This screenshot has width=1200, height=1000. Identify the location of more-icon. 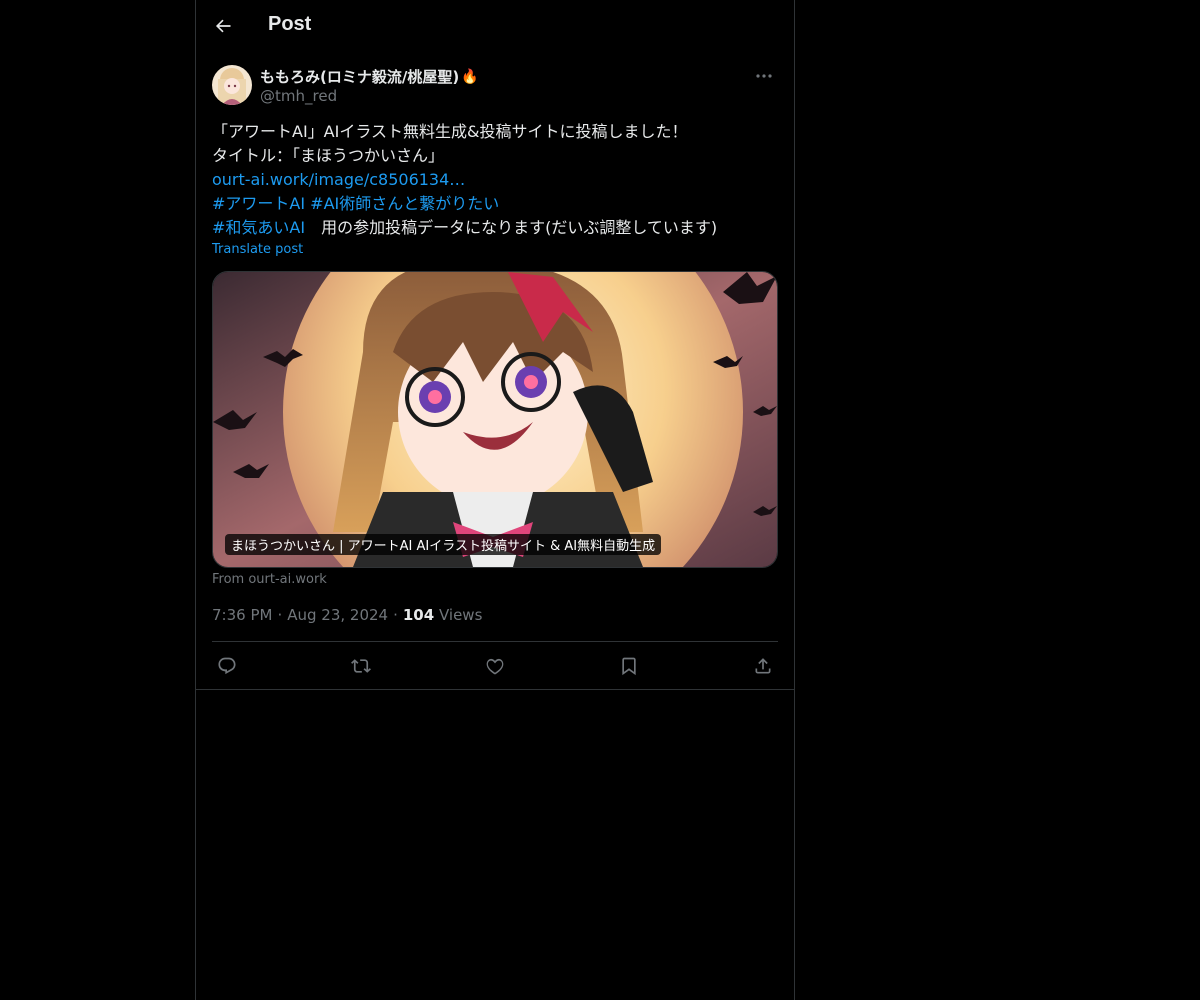
(764, 76).